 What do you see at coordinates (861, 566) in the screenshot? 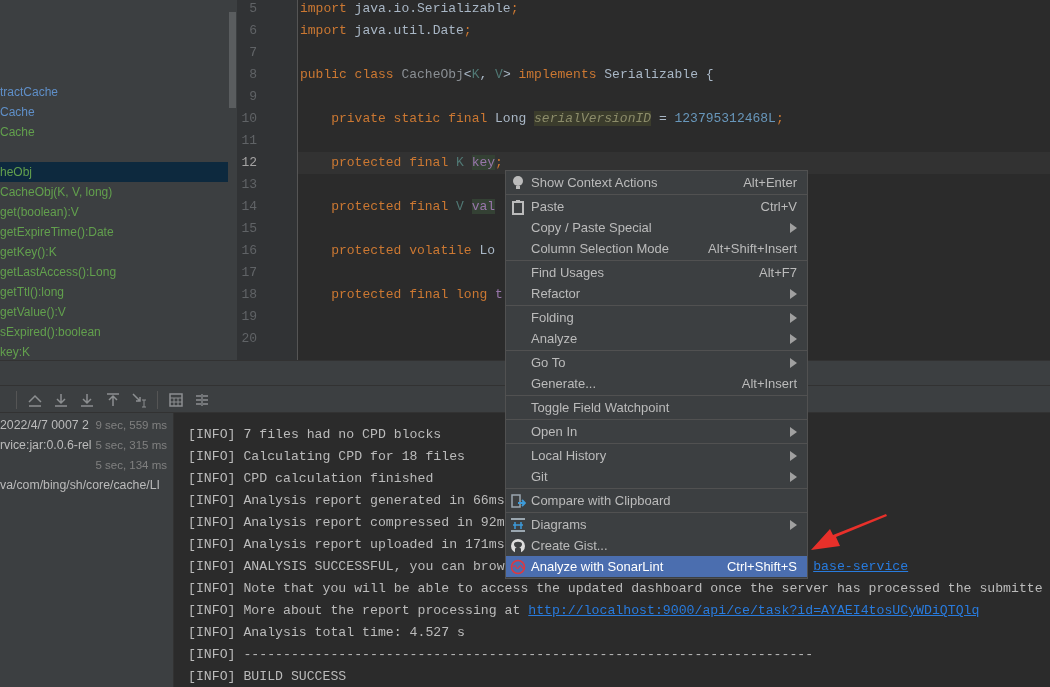
I see `link: base-service` at bounding box center [861, 566].